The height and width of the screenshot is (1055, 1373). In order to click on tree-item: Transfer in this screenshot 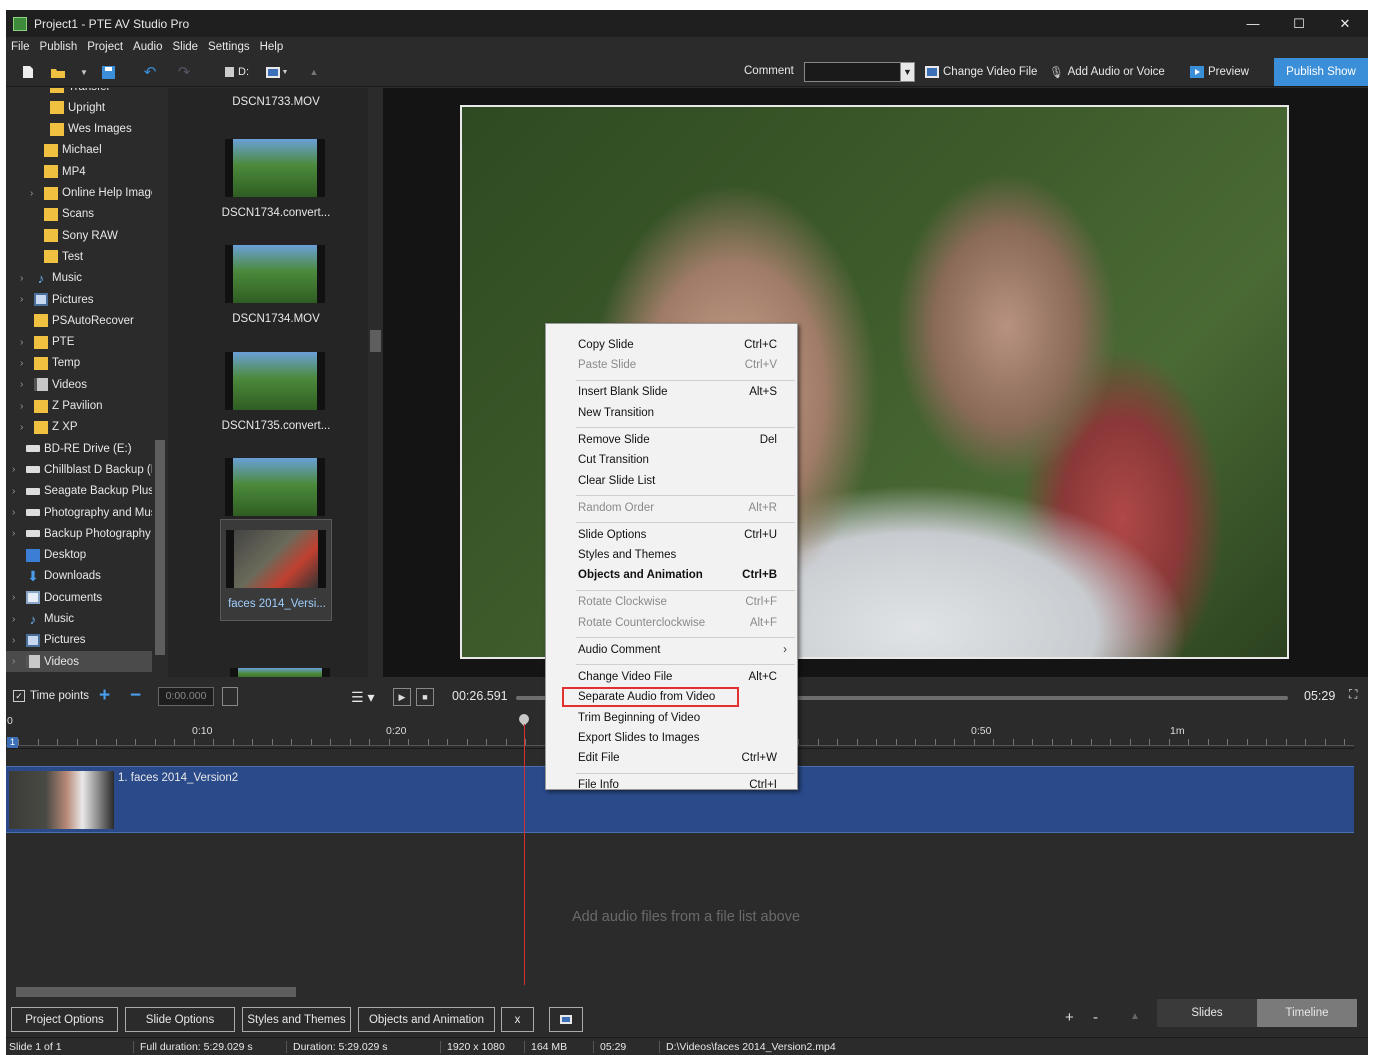, I will do `click(80, 92)`.